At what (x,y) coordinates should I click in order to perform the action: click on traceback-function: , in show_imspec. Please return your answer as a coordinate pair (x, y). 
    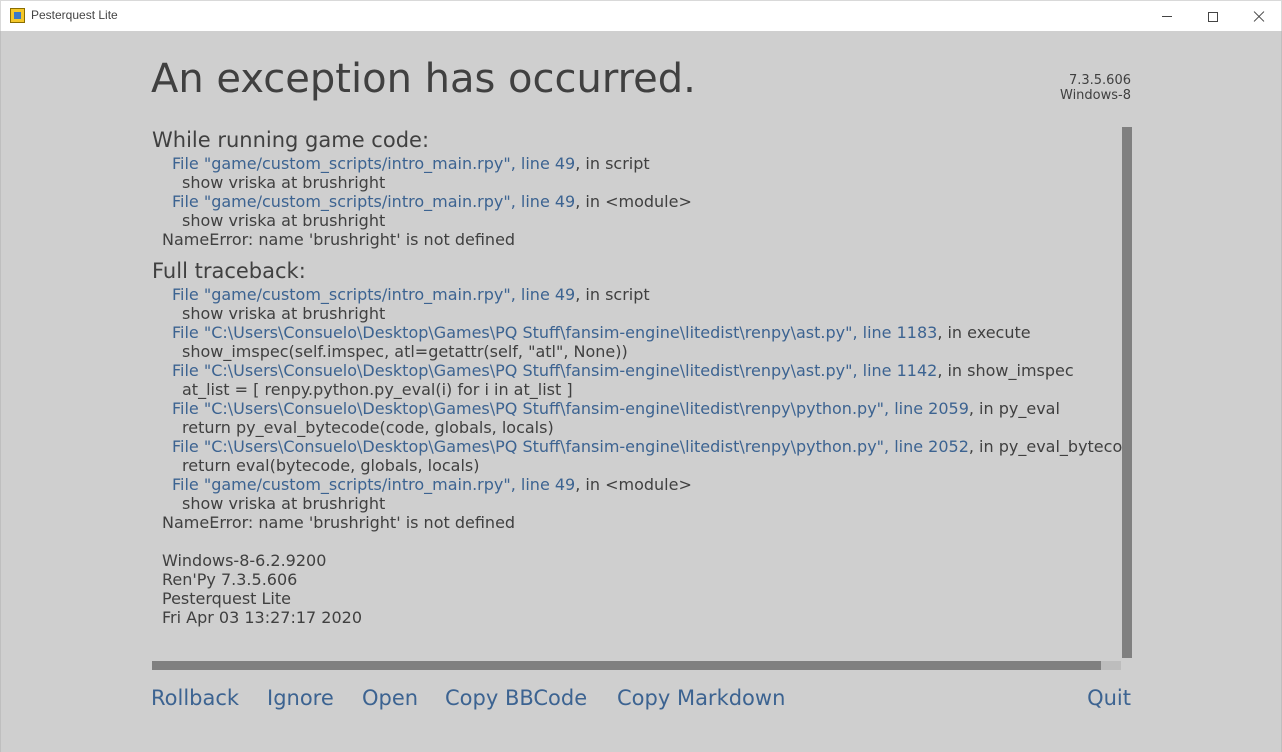
    Looking at the image, I should click on (1005, 370).